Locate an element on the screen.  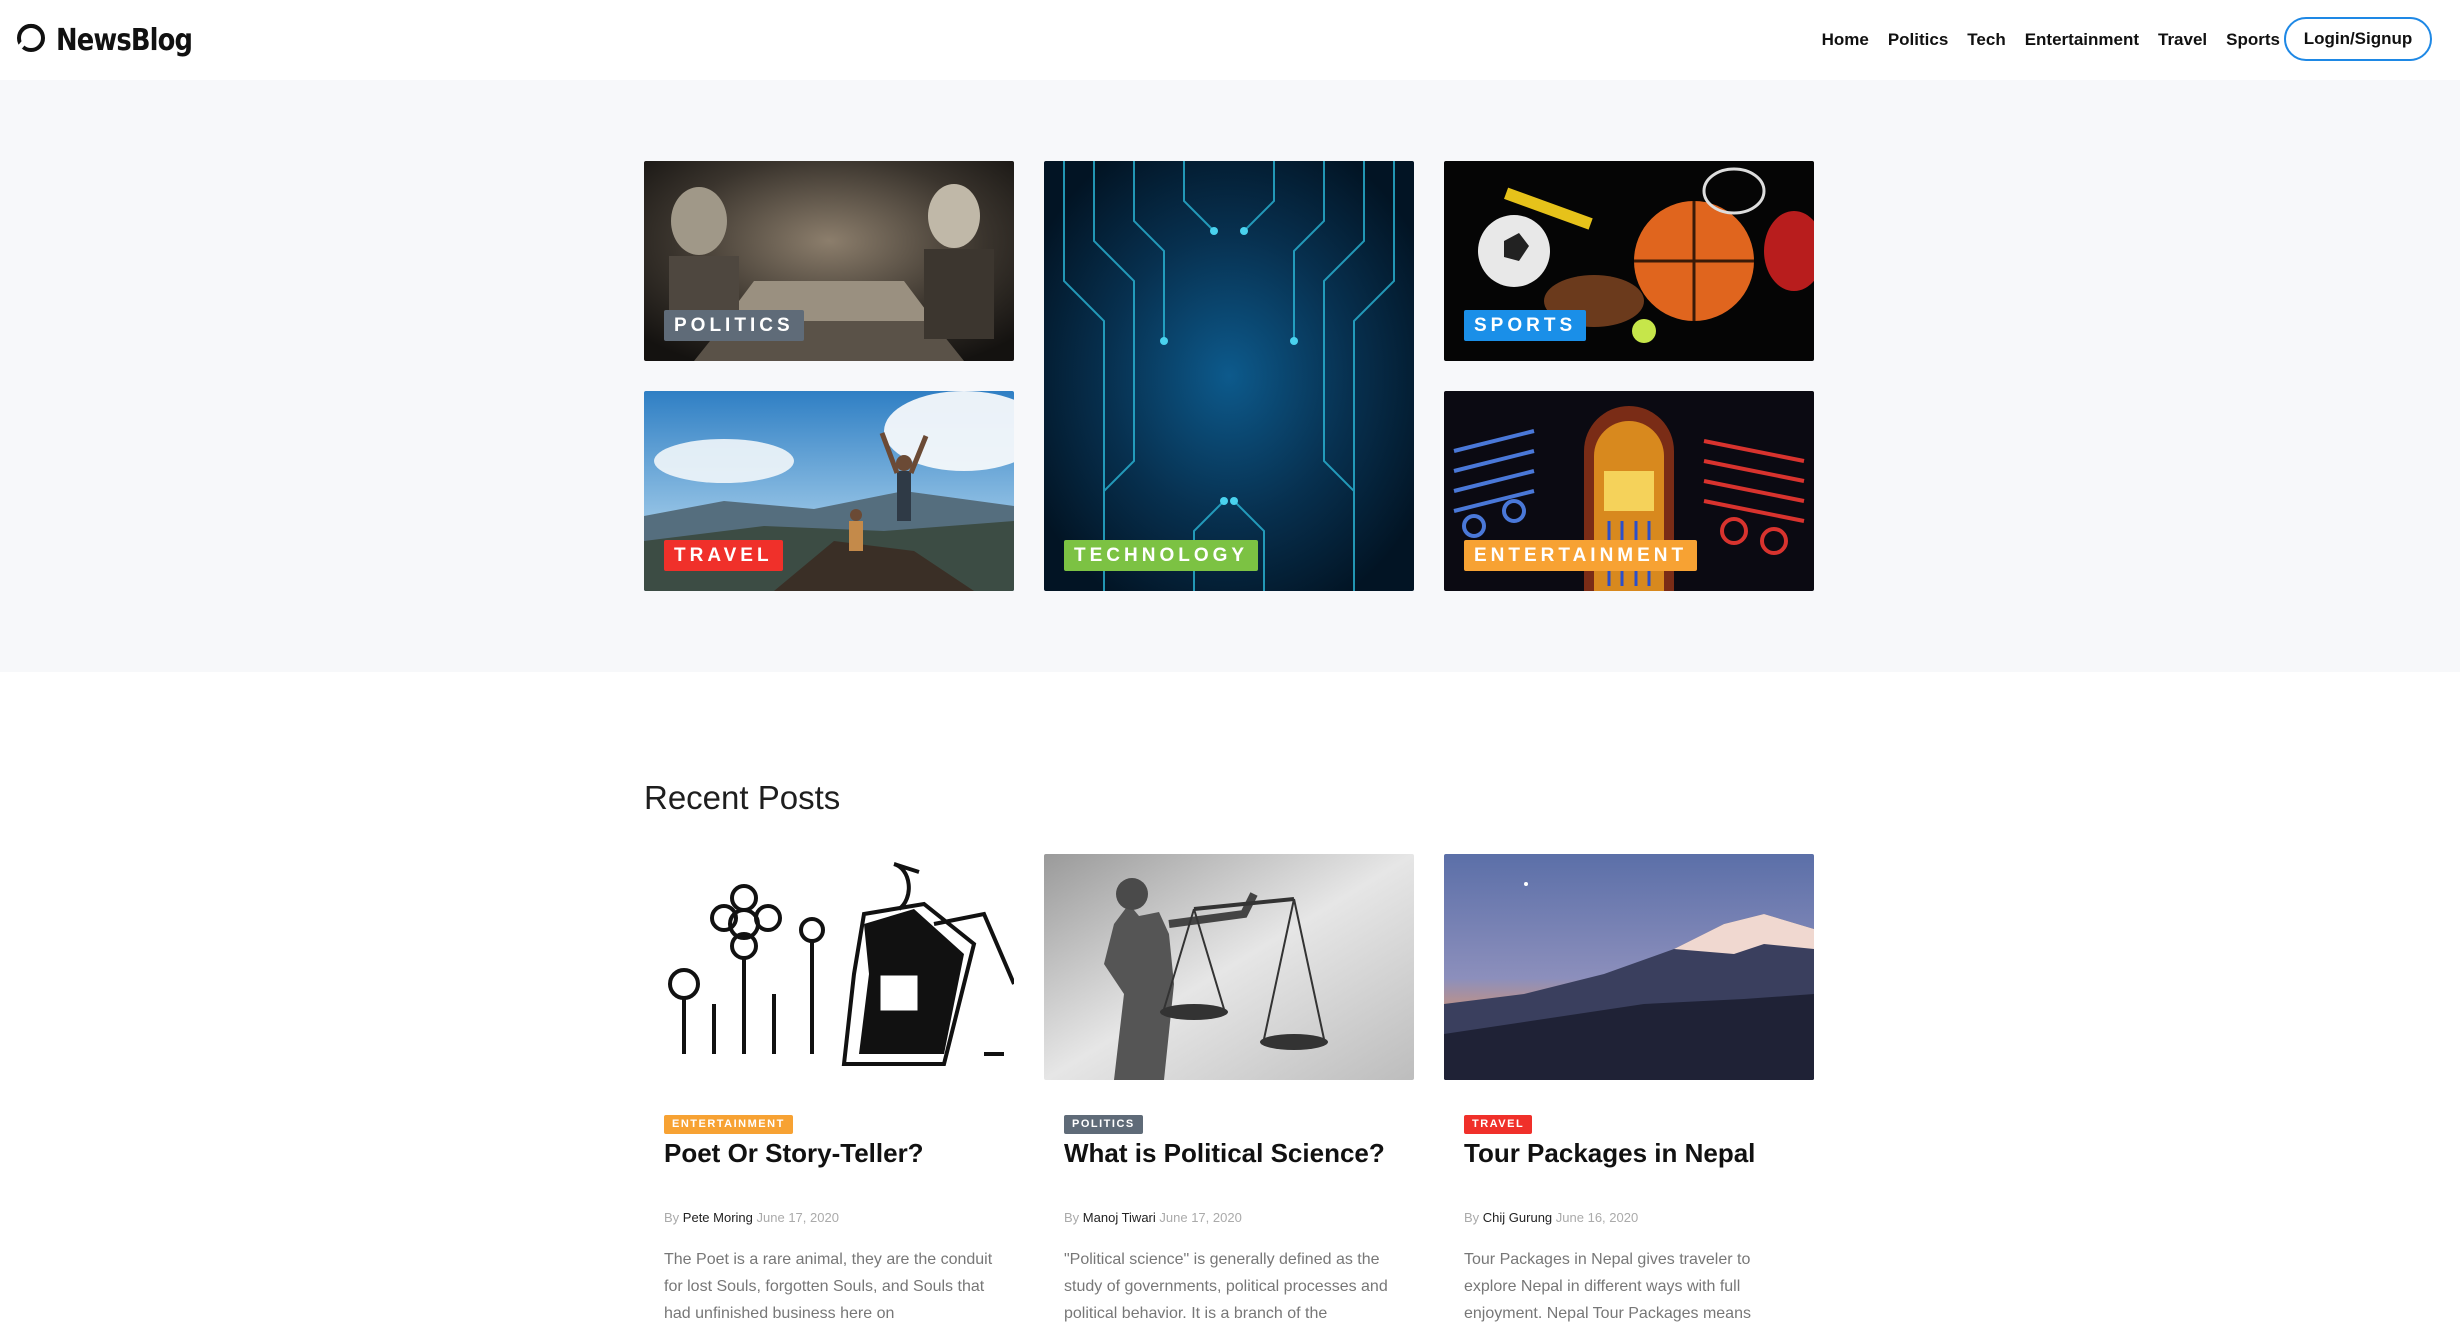
category-tile-travel: TRAVEL is located at coordinates (829, 491).